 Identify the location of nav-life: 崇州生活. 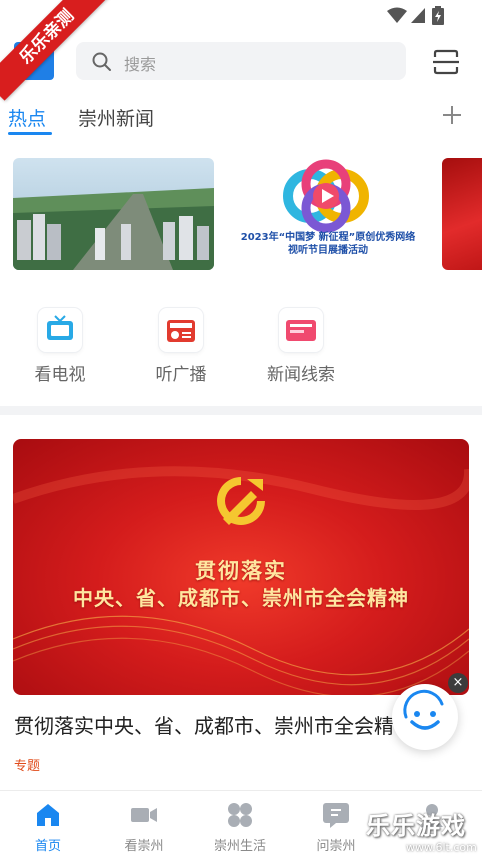
(240, 827).